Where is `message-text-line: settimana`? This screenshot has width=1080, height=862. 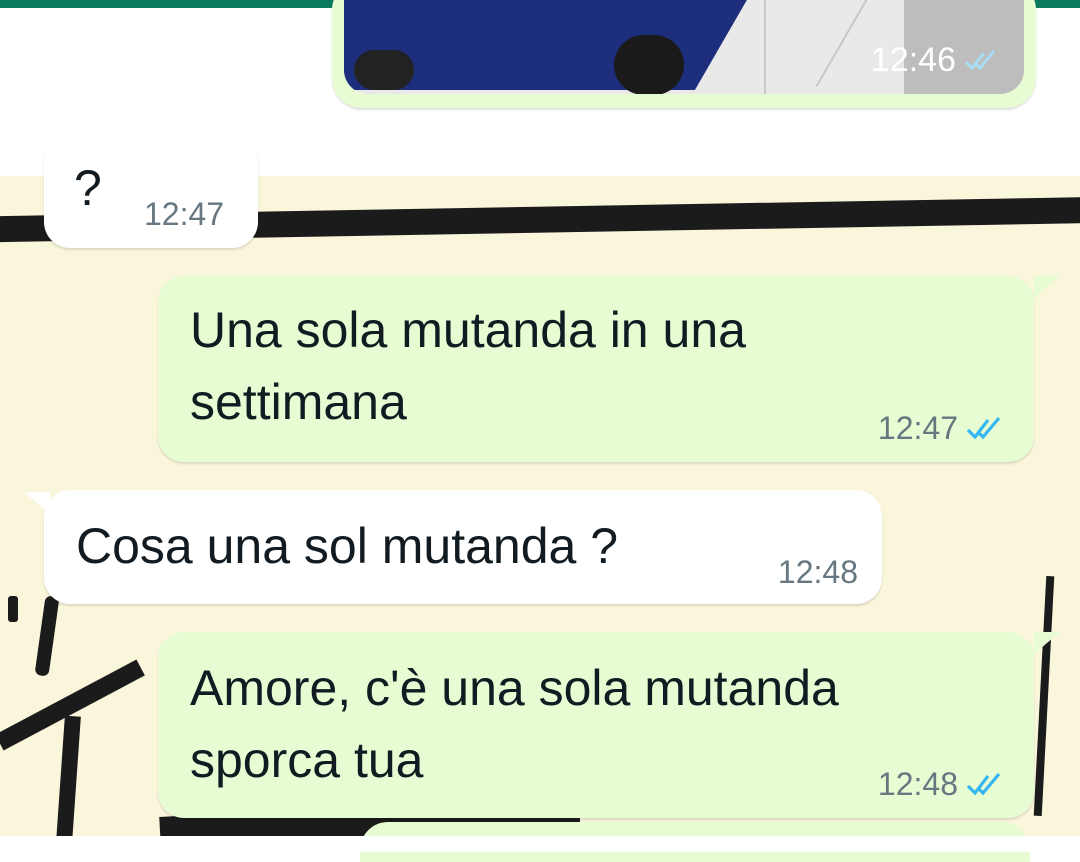
message-text-line: settimana is located at coordinates (298, 402).